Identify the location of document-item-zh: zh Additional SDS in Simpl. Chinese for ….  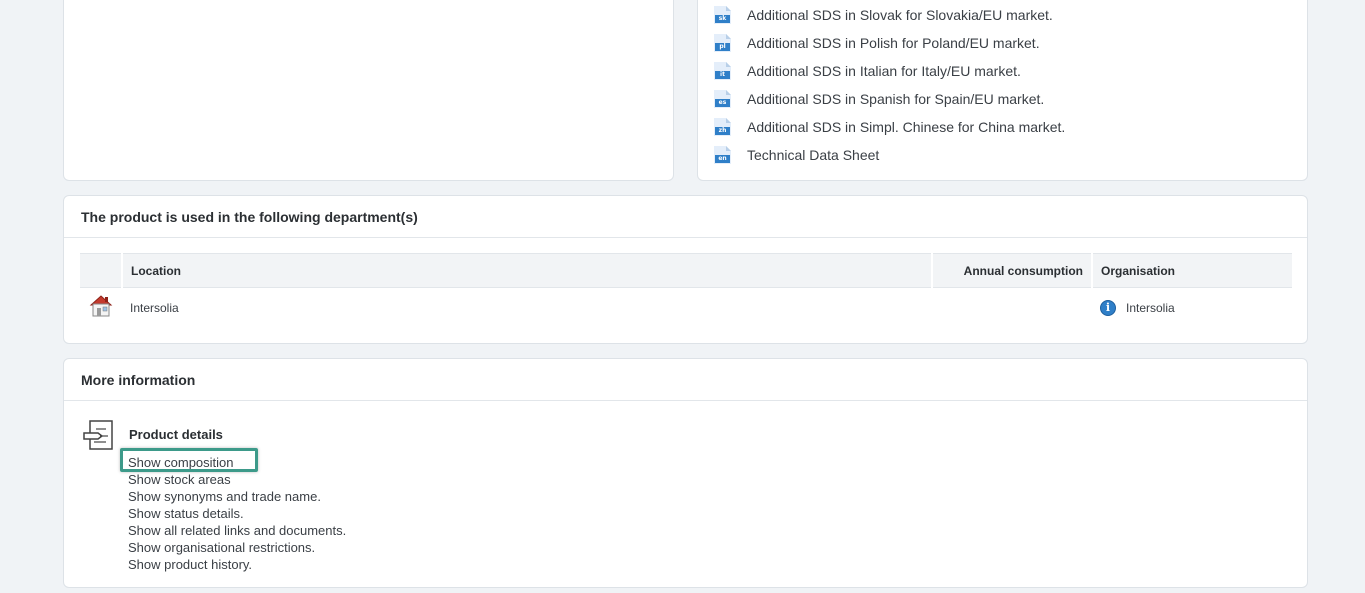
(889, 127).